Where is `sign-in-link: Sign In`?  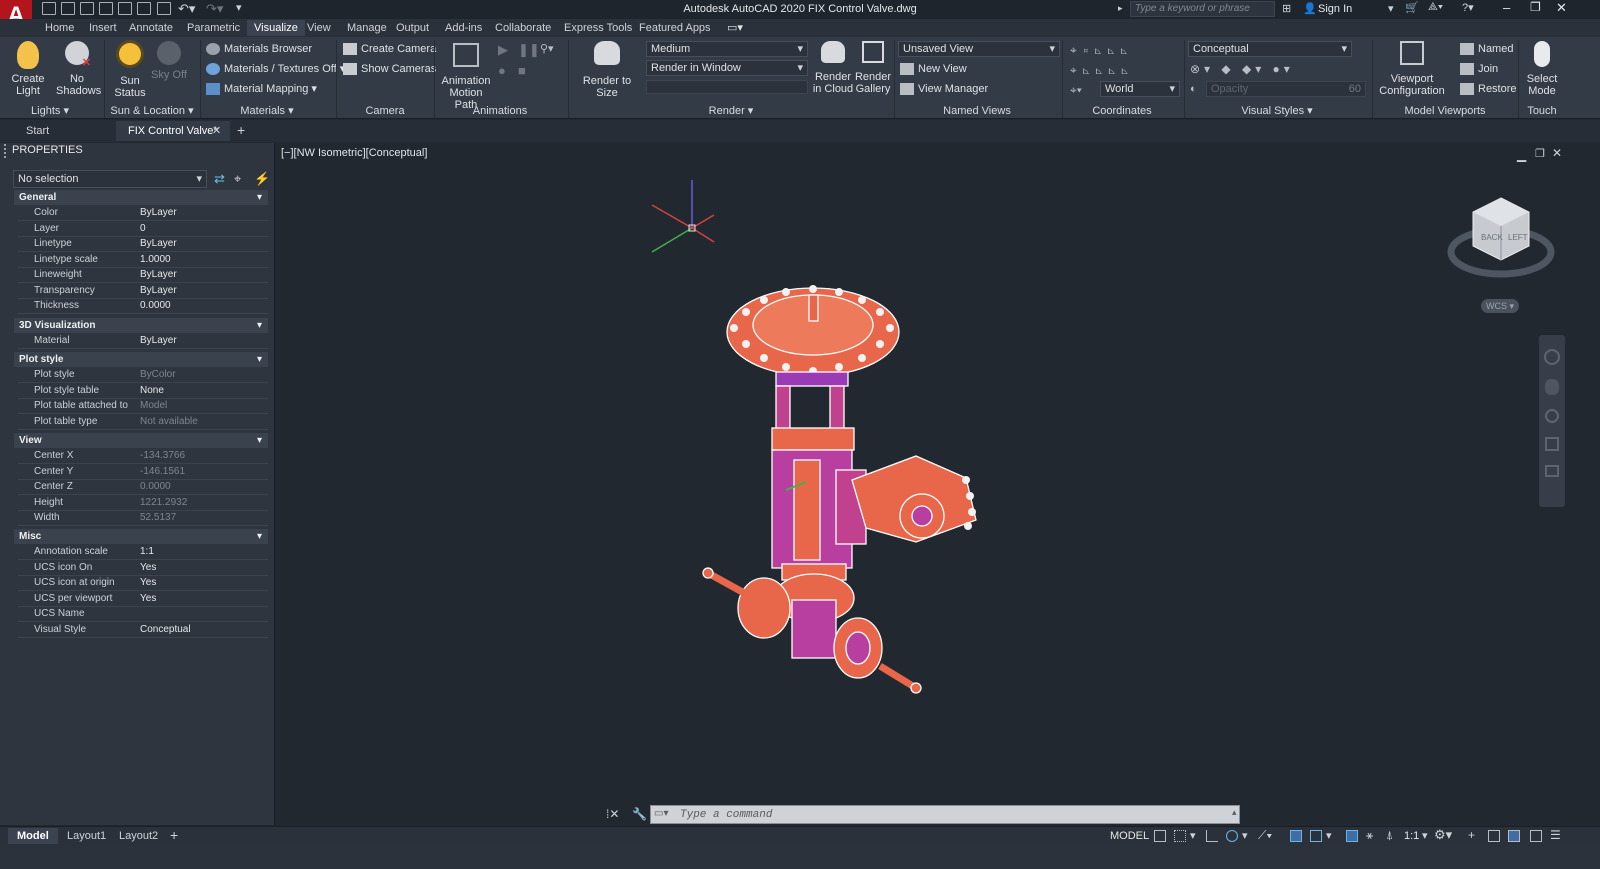
sign-in-link: Sign In is located at coordinates (1335, 9).